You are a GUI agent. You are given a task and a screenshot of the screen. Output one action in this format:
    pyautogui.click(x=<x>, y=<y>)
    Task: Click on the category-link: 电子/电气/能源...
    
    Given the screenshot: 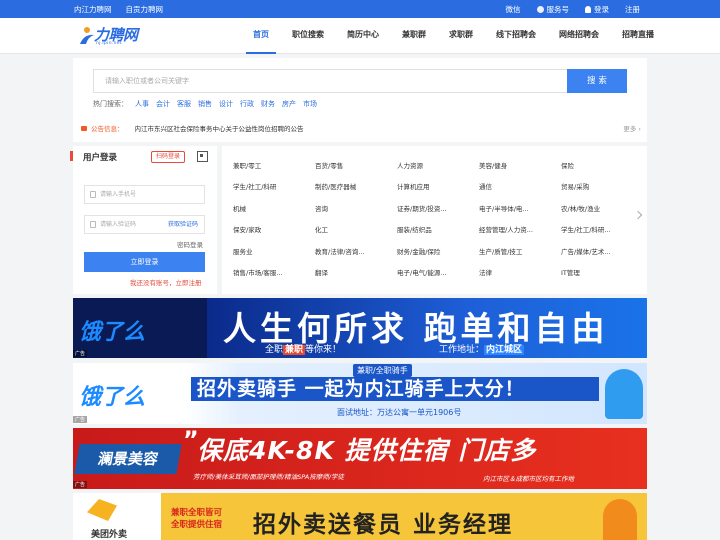 What is the action you would take?
    pyautogui.click(x=422, y=272)
    